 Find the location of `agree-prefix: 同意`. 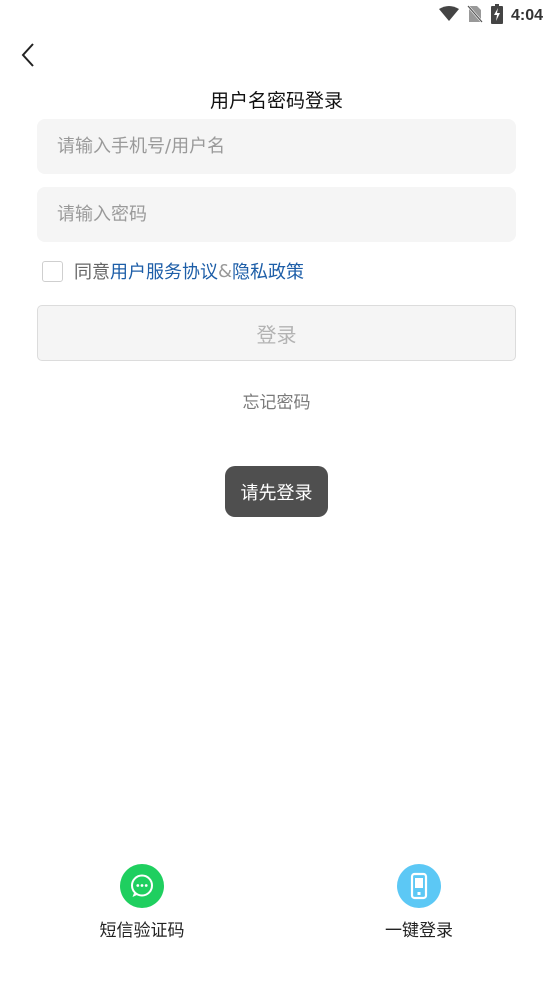

agree-prefix: 同意 is located at coordinates (92, 272).